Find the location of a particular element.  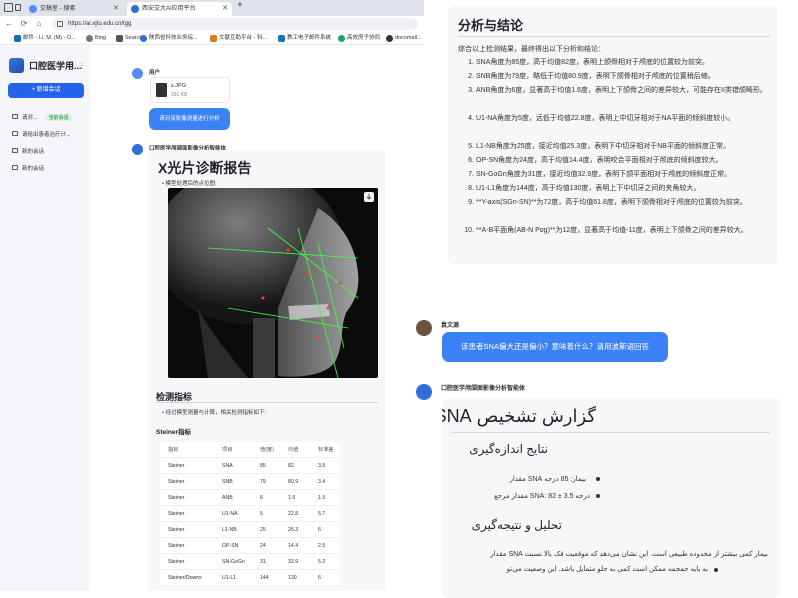

conversation-item: 请对... 当前会话 is located at coordinates (42, 117).